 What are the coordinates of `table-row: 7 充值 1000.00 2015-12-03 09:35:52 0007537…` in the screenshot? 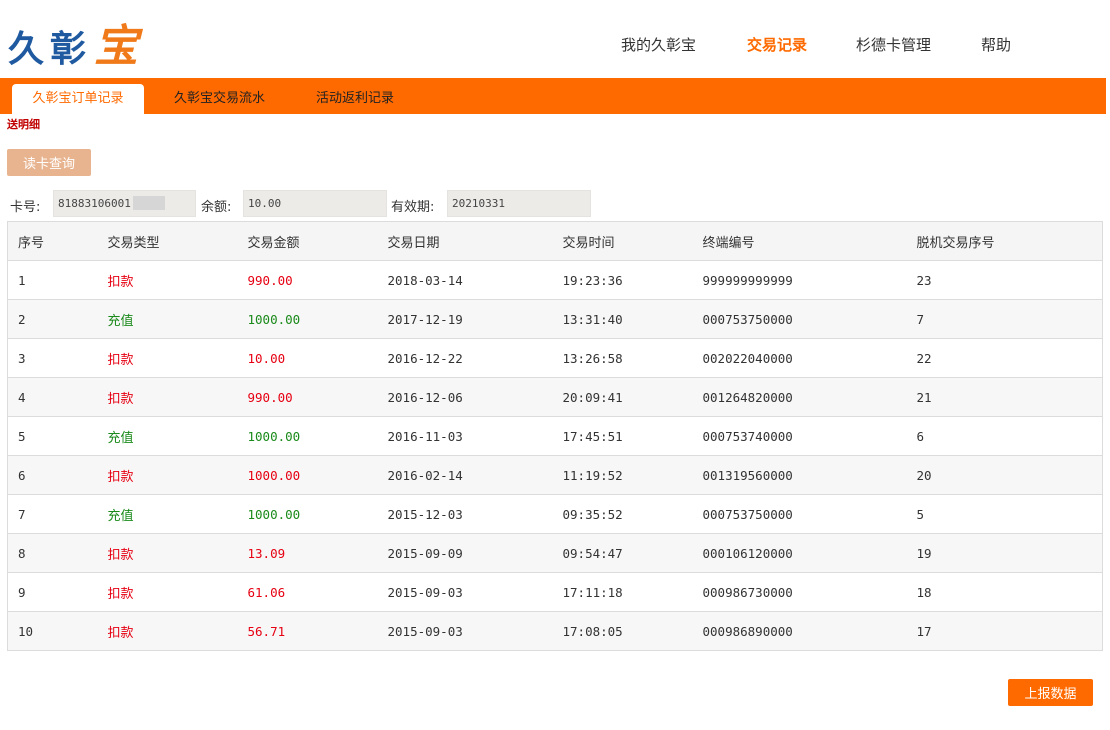 It's located at (555, 514).